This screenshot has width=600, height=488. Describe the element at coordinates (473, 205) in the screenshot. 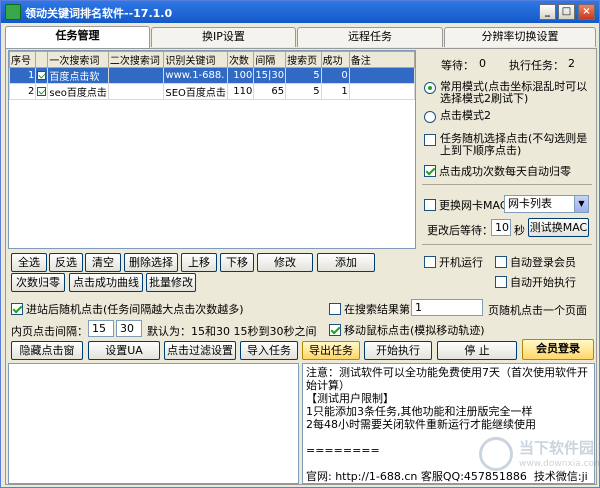

I see `change-mac-label: 更换网卡MAC` at that location.